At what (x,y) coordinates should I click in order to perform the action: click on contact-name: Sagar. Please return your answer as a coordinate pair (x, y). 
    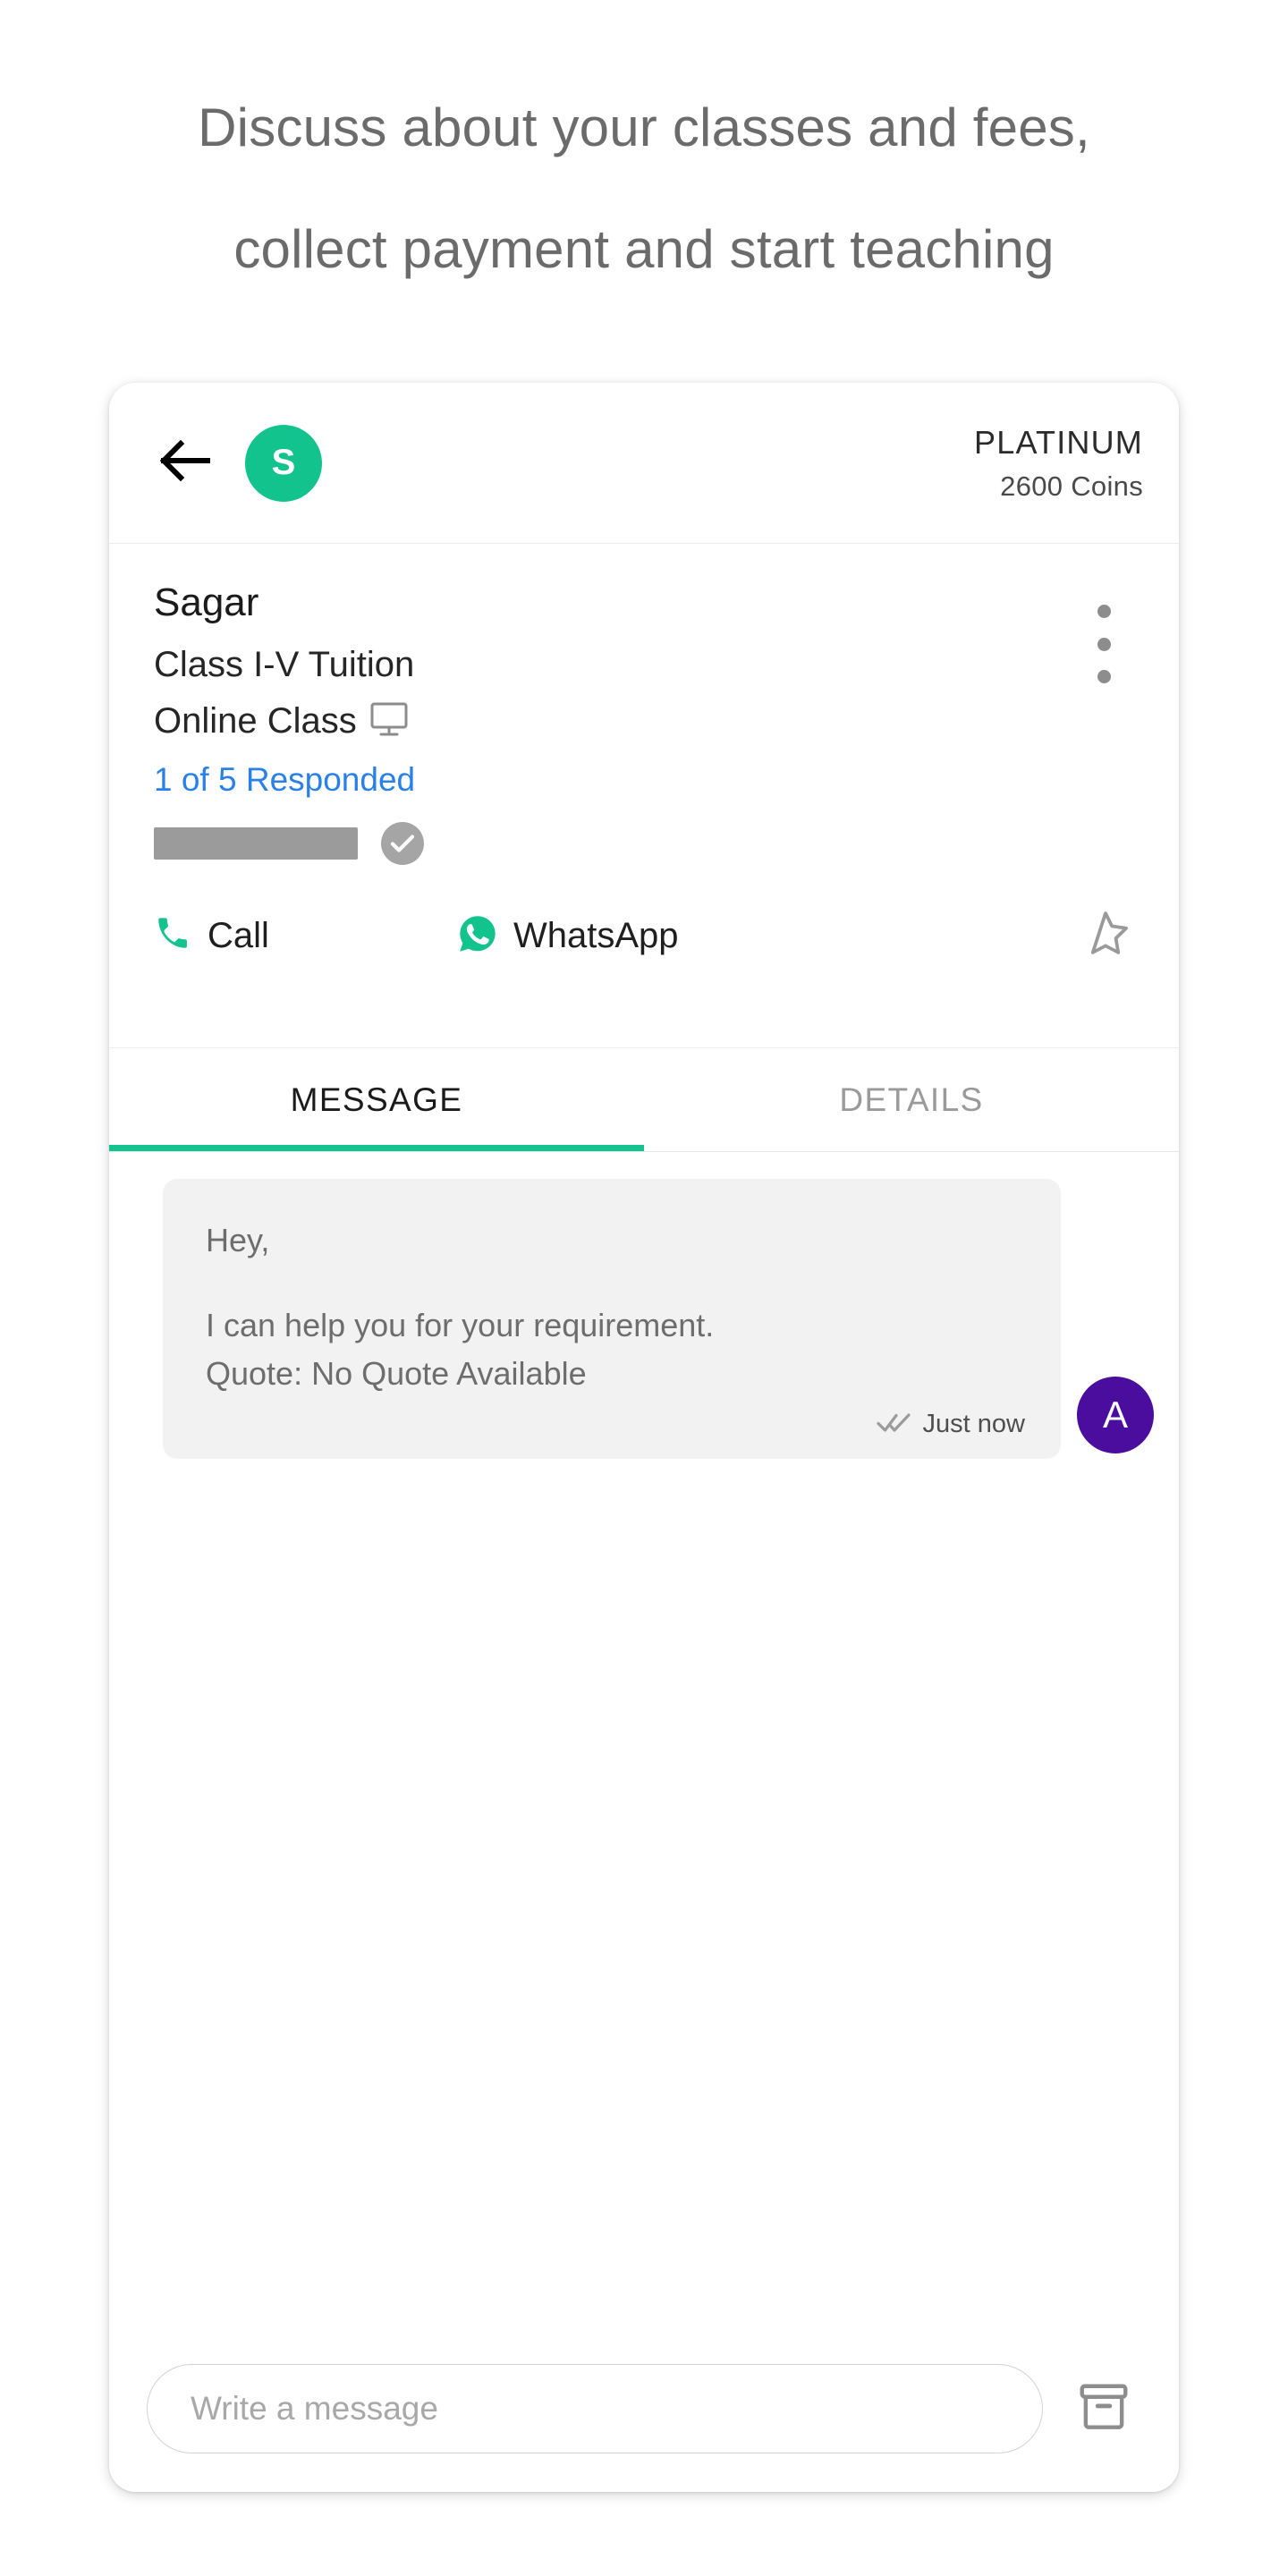
    Looking at the image, I should click on (206, 602).